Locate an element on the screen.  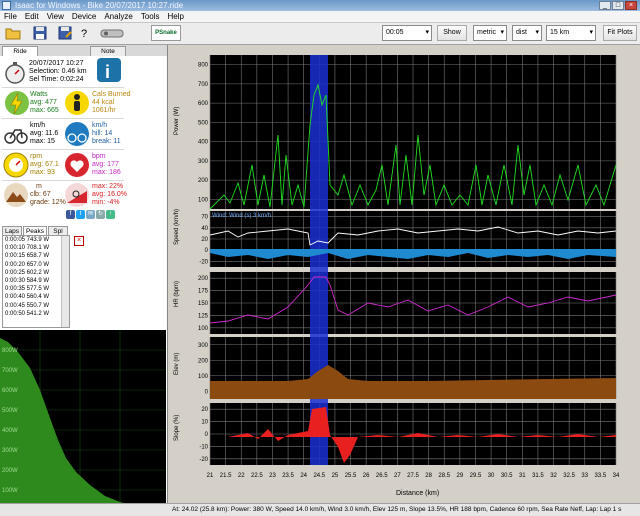
share-icon: ↻ is located at coordinates (100, 214).